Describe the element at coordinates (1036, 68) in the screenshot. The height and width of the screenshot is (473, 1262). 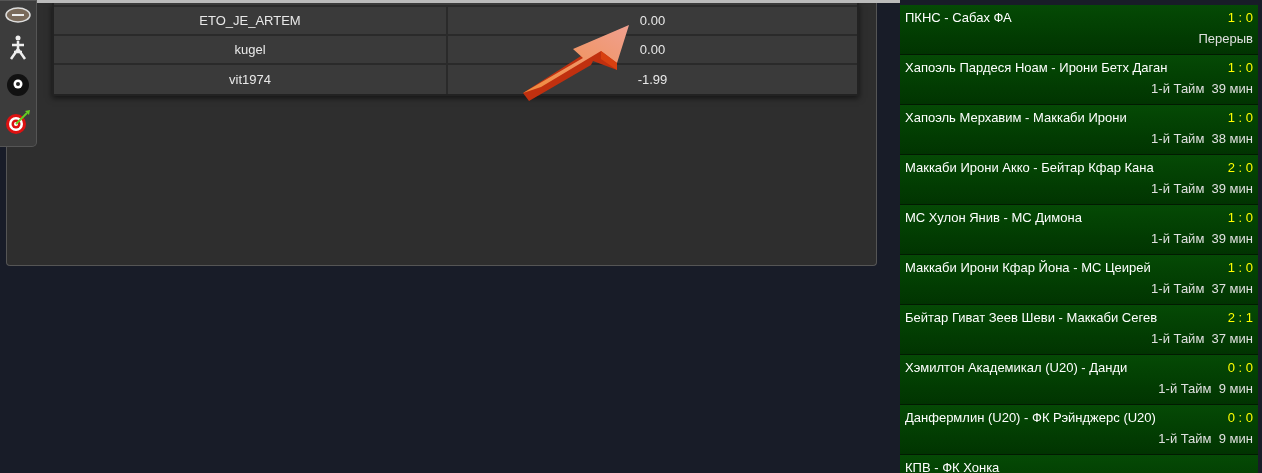
I see `match-teams: Хапоэль Пардеся Ноам - Ирони Бетх Даган` at that location.